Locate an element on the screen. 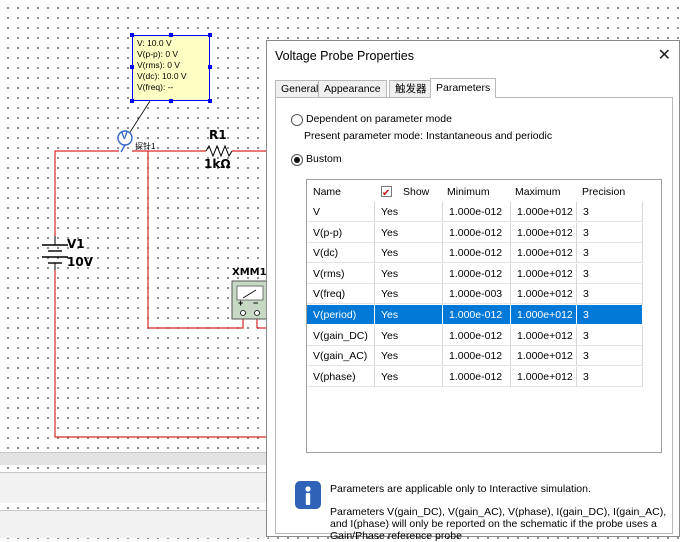 Image resolution: width=680 pixels, height=542 pixels. probe-readout-vpp: V(p-p): 0 V is located at coordinates (158, 54).